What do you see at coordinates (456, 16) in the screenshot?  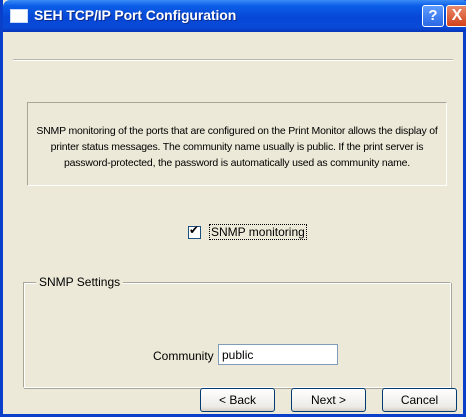 I see `close-icon: X` at bounding box center [456, 16].